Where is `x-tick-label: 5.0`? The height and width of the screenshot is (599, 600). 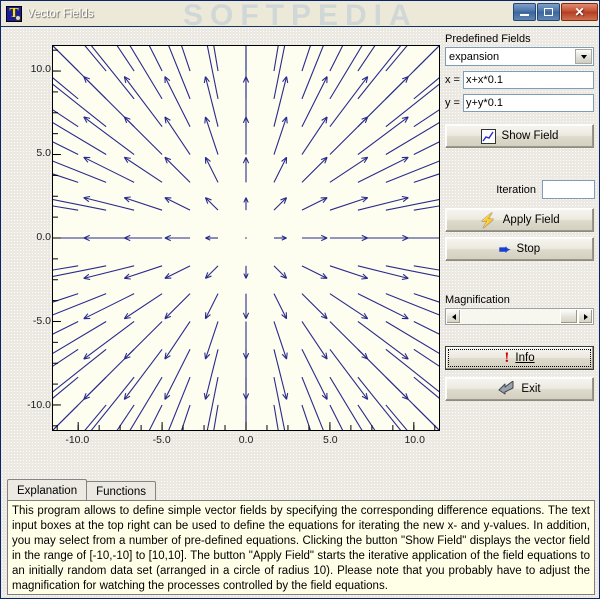 x-tick-label: 5.0 is located at coordinates (330, 440).